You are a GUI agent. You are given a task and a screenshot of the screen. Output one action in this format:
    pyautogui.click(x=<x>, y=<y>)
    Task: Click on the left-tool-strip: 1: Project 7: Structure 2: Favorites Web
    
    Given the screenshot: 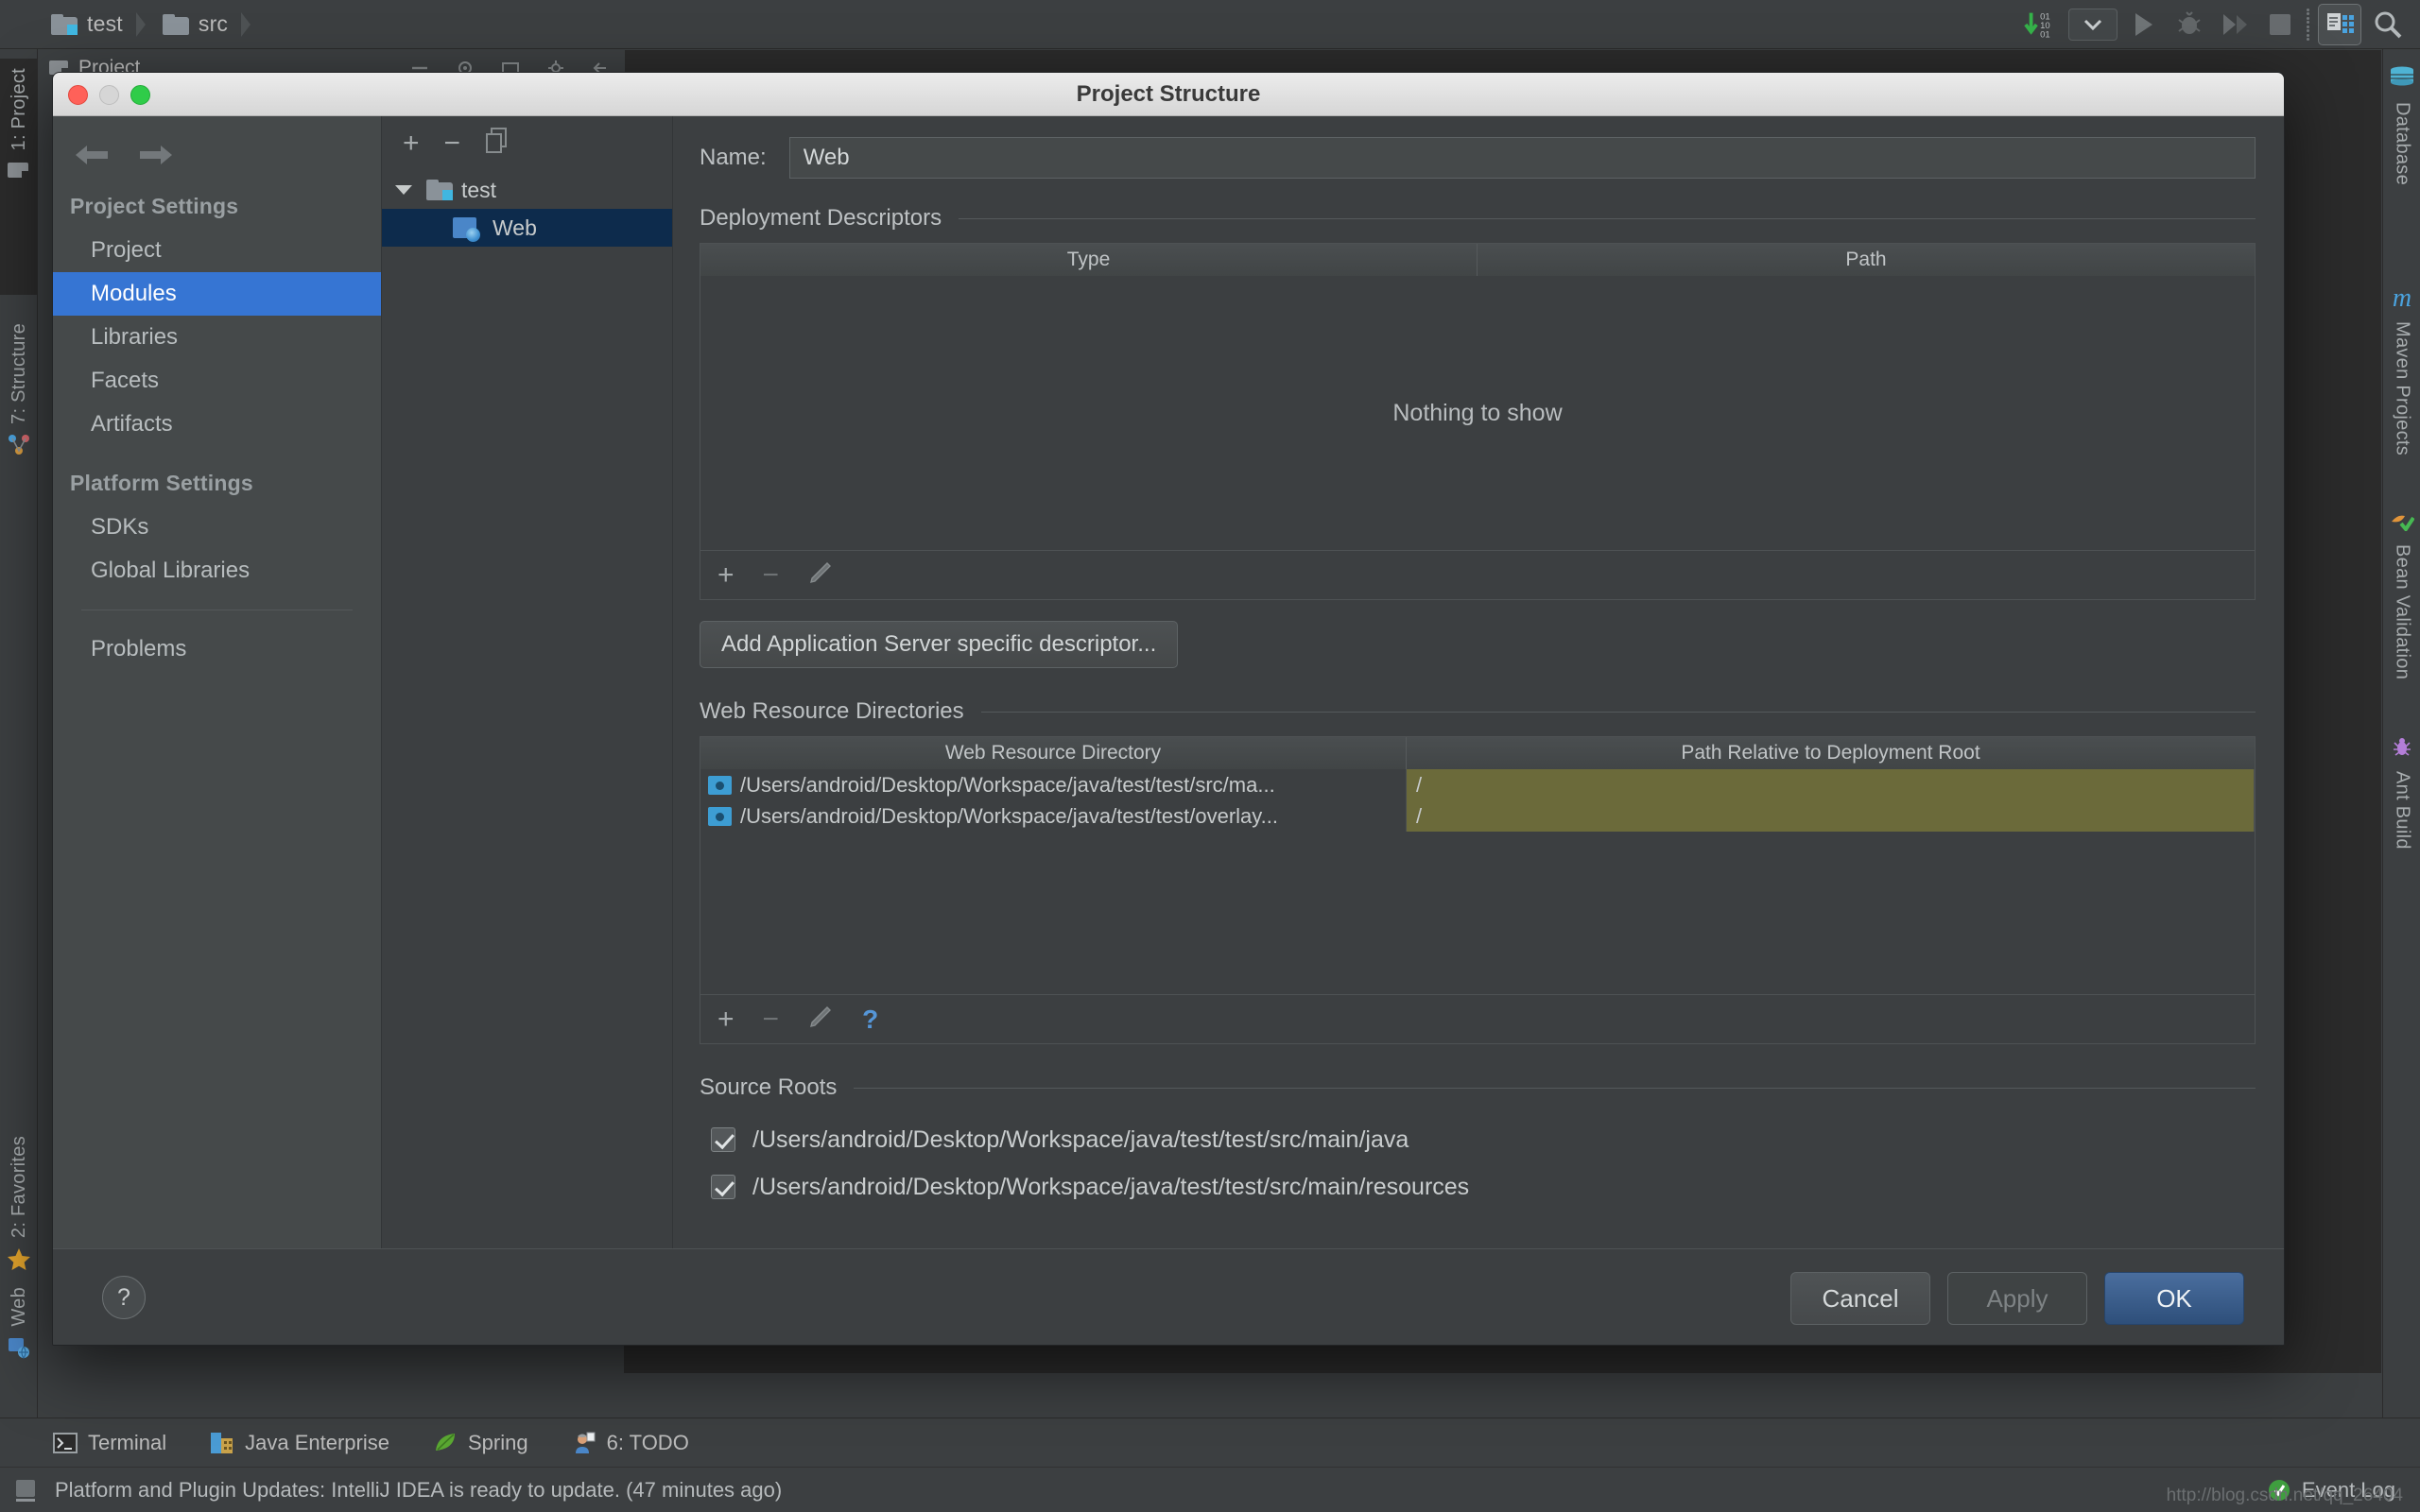 What is the action you would take?
    pyautogui.click(x=19, y=737)
    